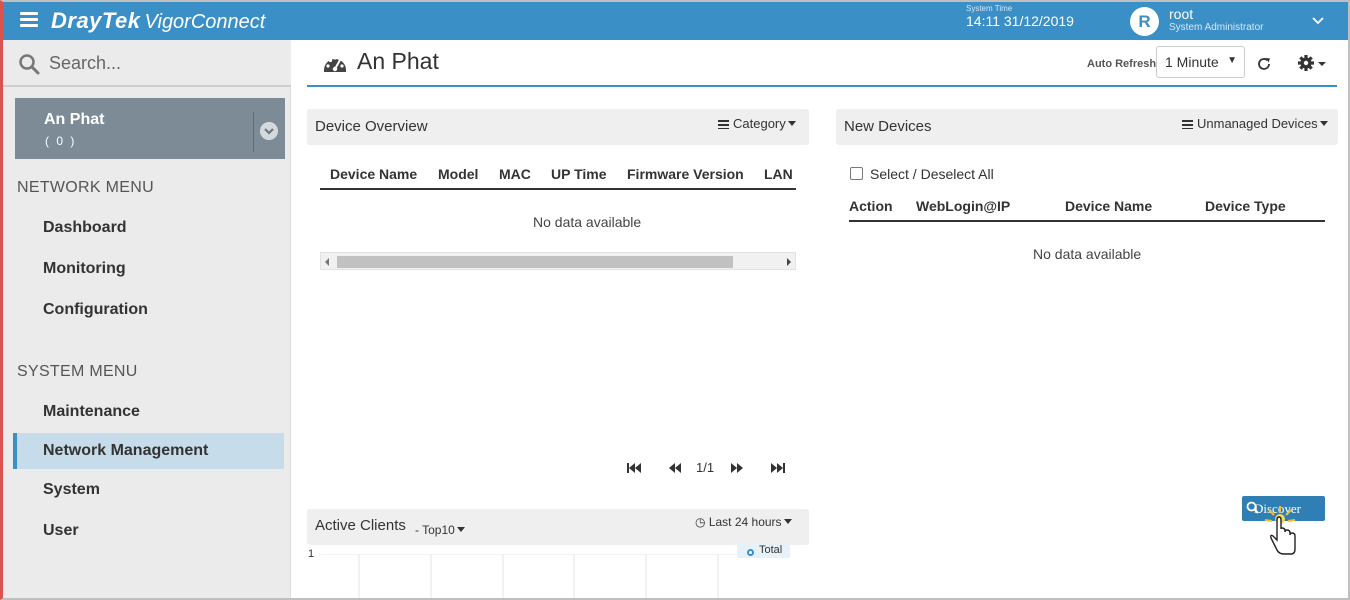 Image resolution: width=1350 pixels, height=600 pixels. I want to click on sidebar-item-user: User, so click(148, 531).